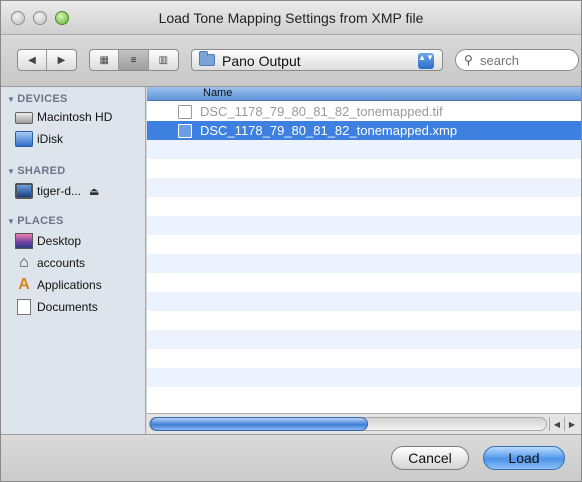 Image resolution: width=582 pixels, height=482 pixels. Describe the element at coordinates (571, 424) in the screenshot. I see `scroll-right-button: ▶` at that location.